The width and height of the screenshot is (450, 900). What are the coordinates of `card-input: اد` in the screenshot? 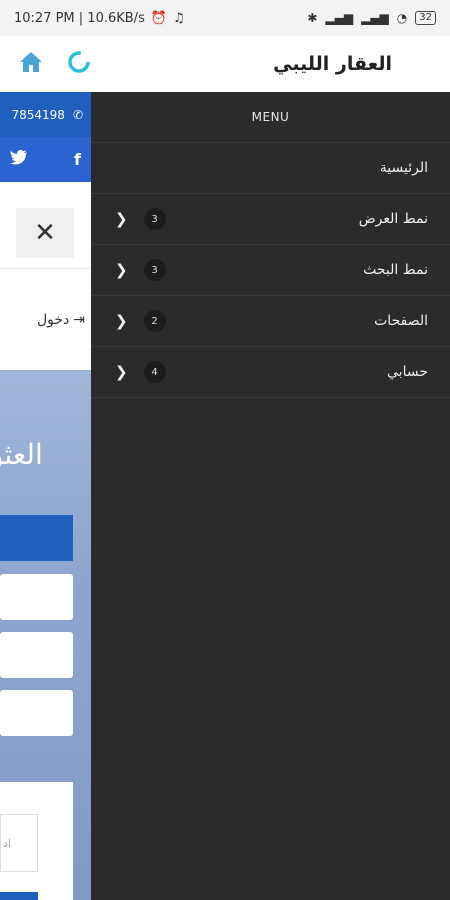 It's located at (19, 843).